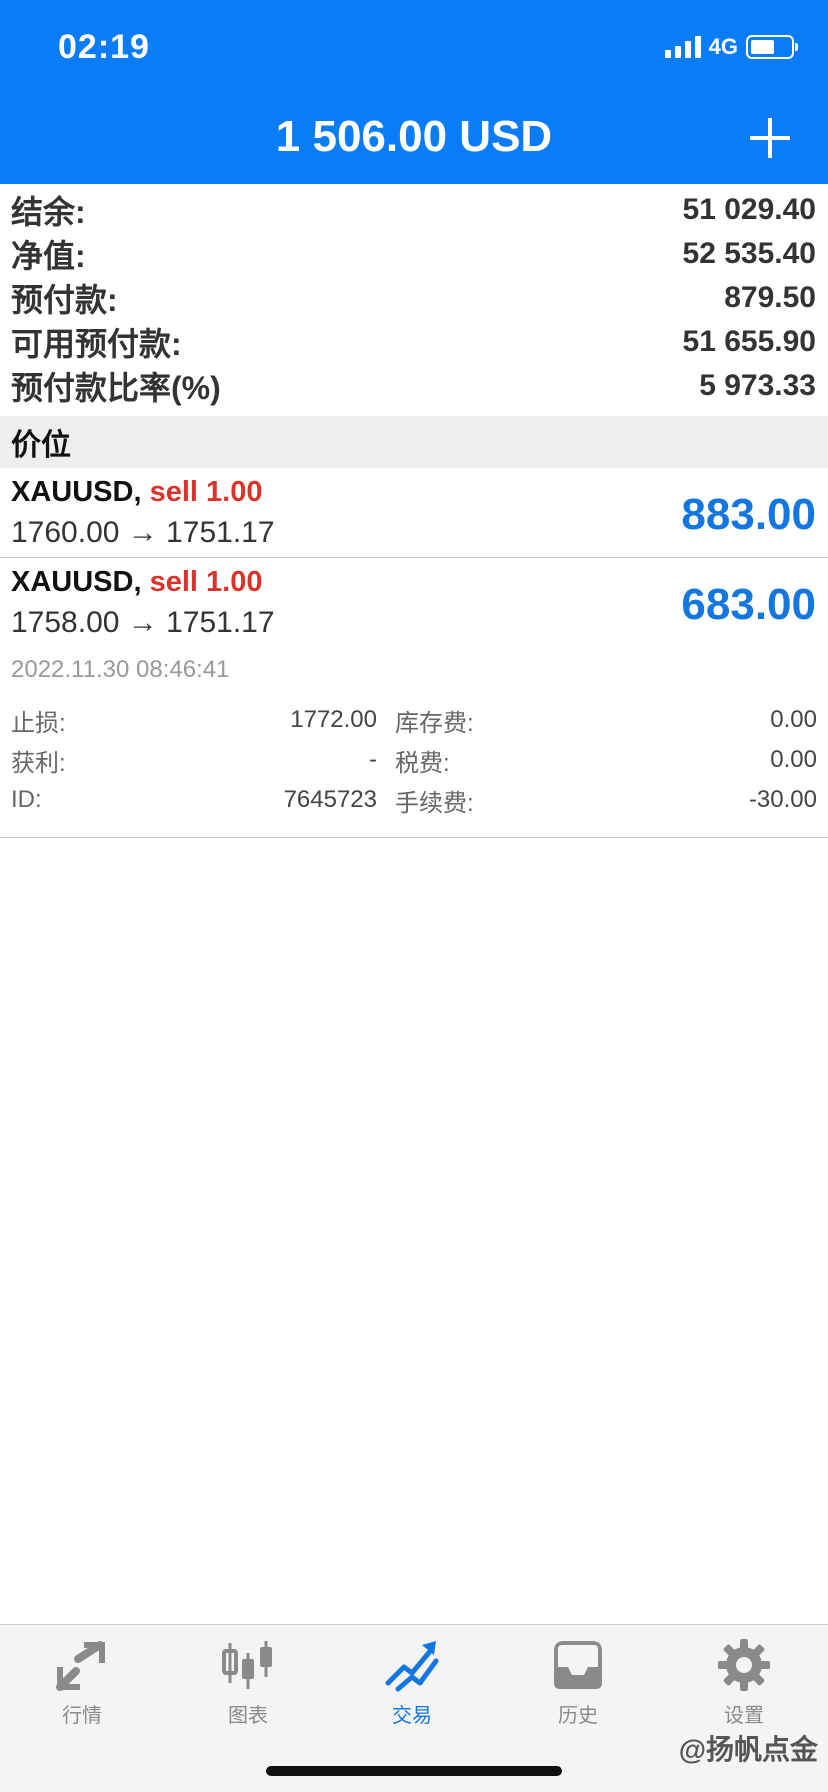 The image size is (828, 1792). What do you see at coordinates (772, 47) in the screenshot?
I see `battery-icon` at bounding box center [772, 47].